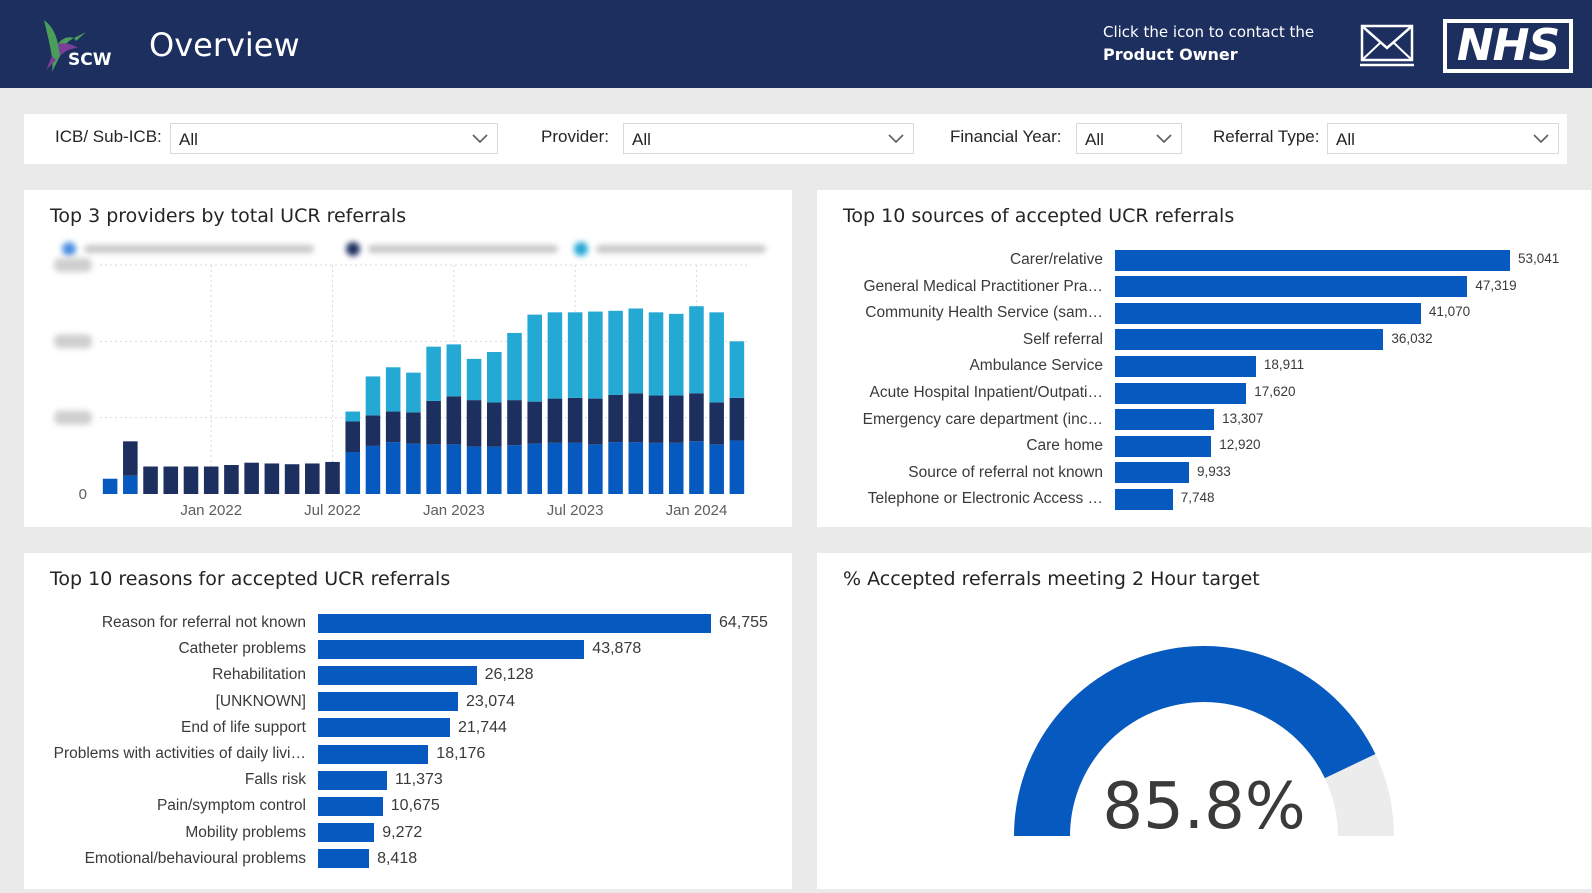 The image size is (1592, 893). What do you see at coordinates (768, 138) in the screenshot?
I see `provider-filter-dropdown: All` at bounding box center [768, 138].